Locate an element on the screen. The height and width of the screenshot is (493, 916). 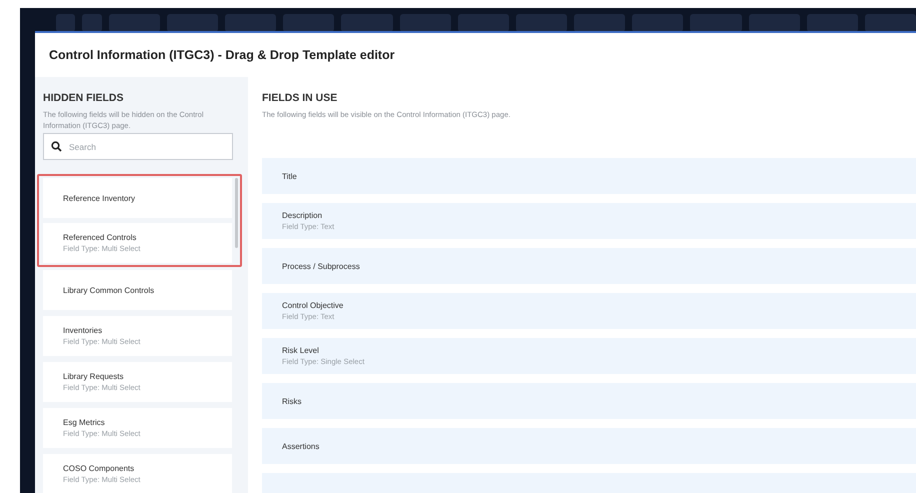
field-card: Title is located at coordinates (589, 176).